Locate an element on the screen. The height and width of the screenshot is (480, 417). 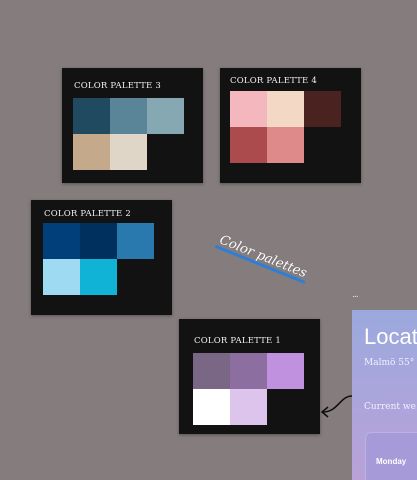
widget-title: Locat is located at coordinates (390, 336).